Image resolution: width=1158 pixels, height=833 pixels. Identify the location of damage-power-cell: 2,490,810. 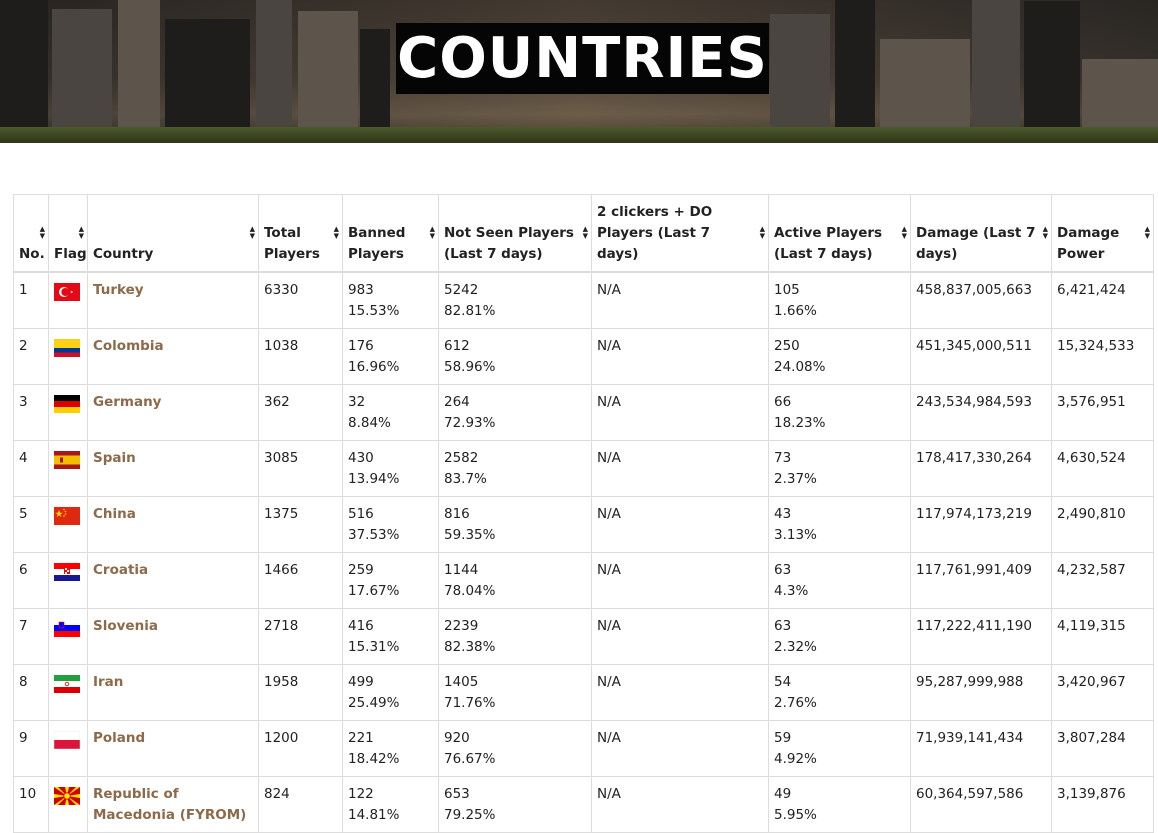
(1102, 524).